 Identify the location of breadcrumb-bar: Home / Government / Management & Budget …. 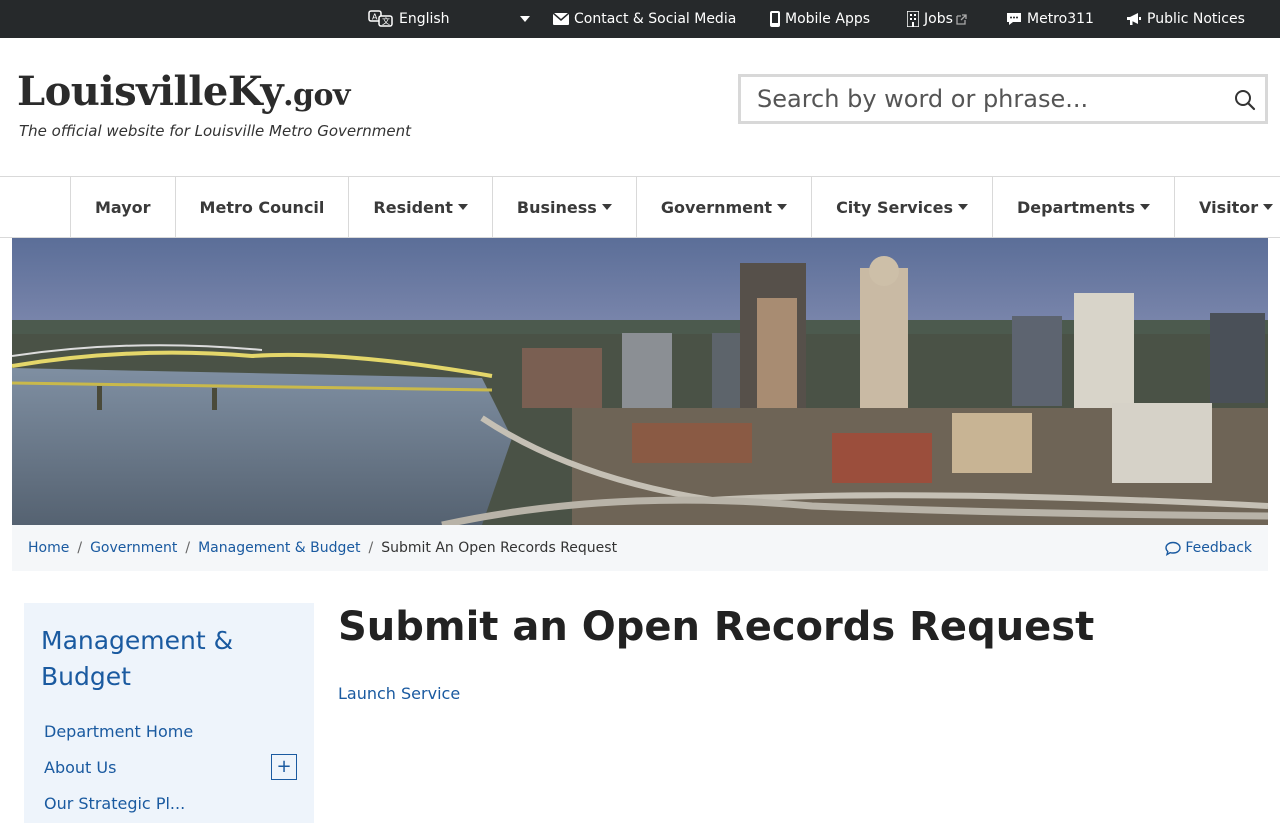
(640, 548).